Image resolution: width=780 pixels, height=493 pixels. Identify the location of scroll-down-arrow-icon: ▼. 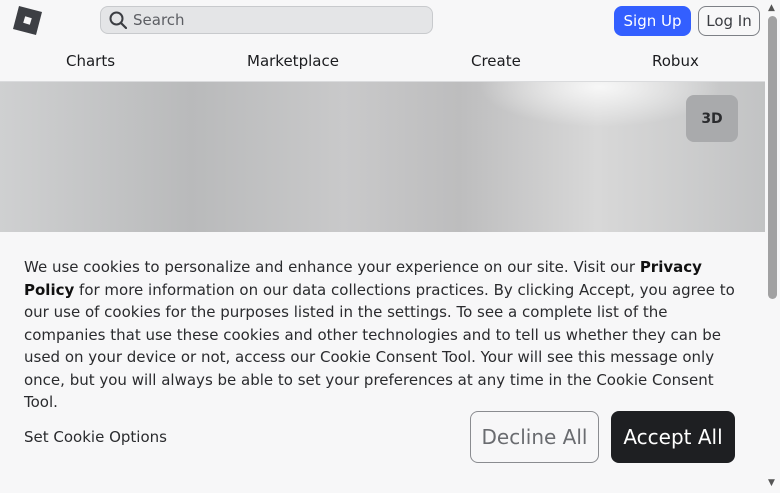
(771, 483).